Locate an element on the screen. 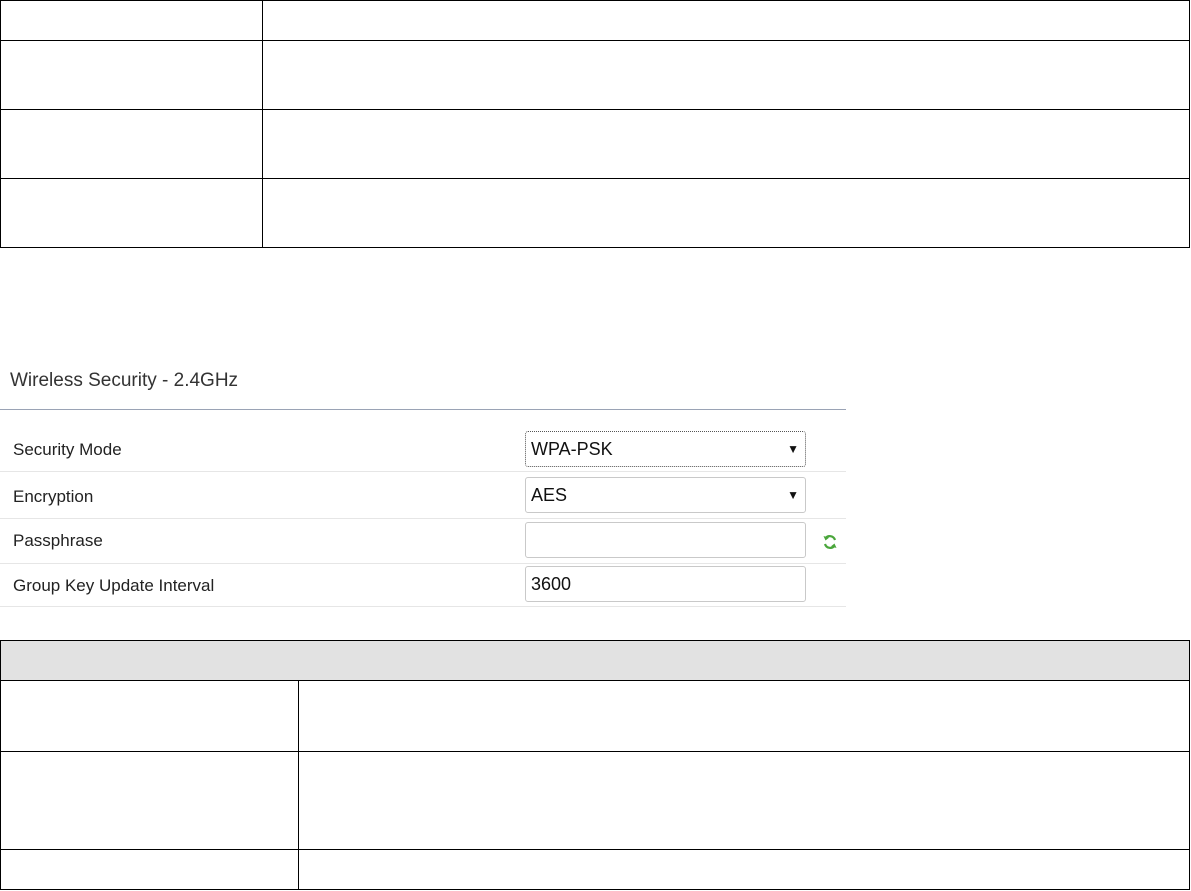  panel-title: Wireless Security - 2.4GHz is located at coordinates (124, 380).